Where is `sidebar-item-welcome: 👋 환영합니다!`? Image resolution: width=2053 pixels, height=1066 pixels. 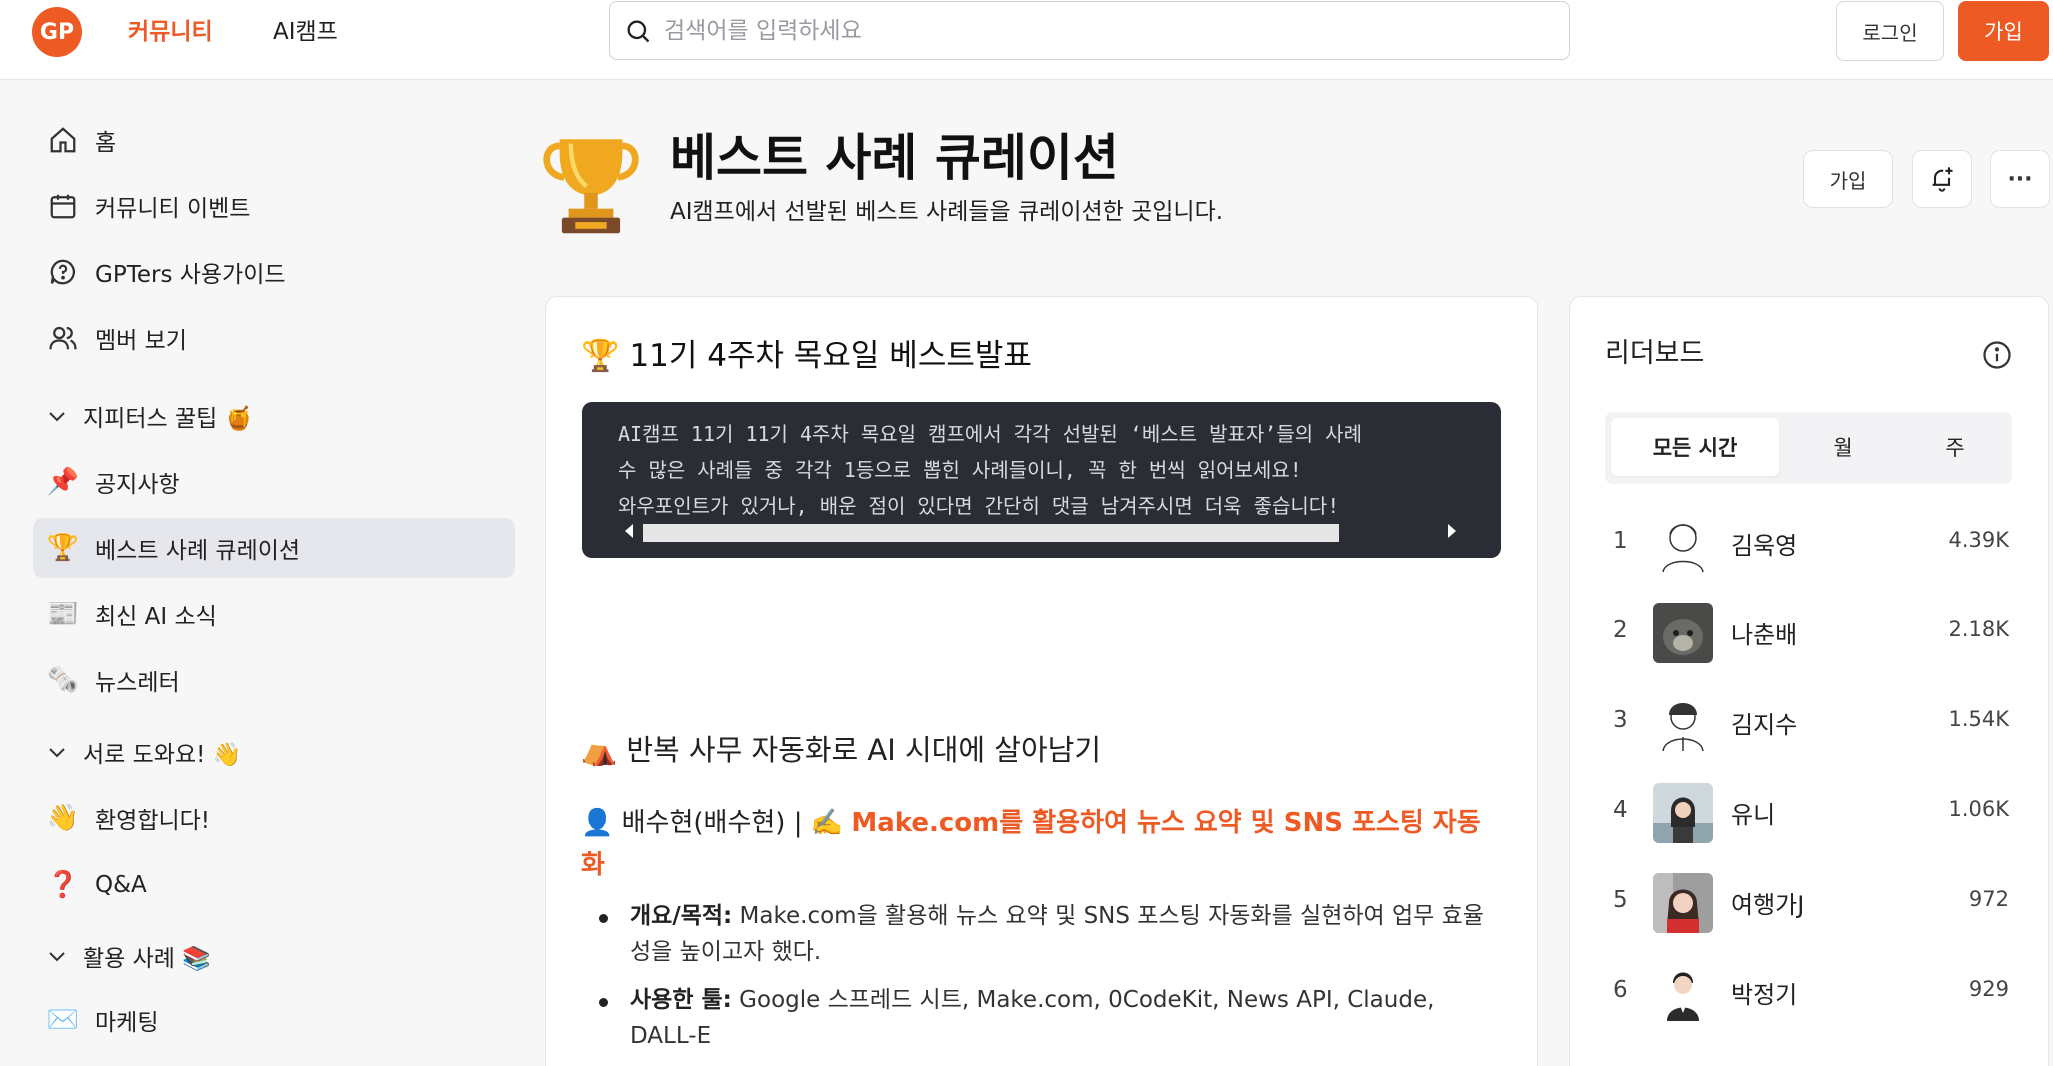
sidebar-item-welcome: 👋 환영합니다! is located at coordinates (274, 818).